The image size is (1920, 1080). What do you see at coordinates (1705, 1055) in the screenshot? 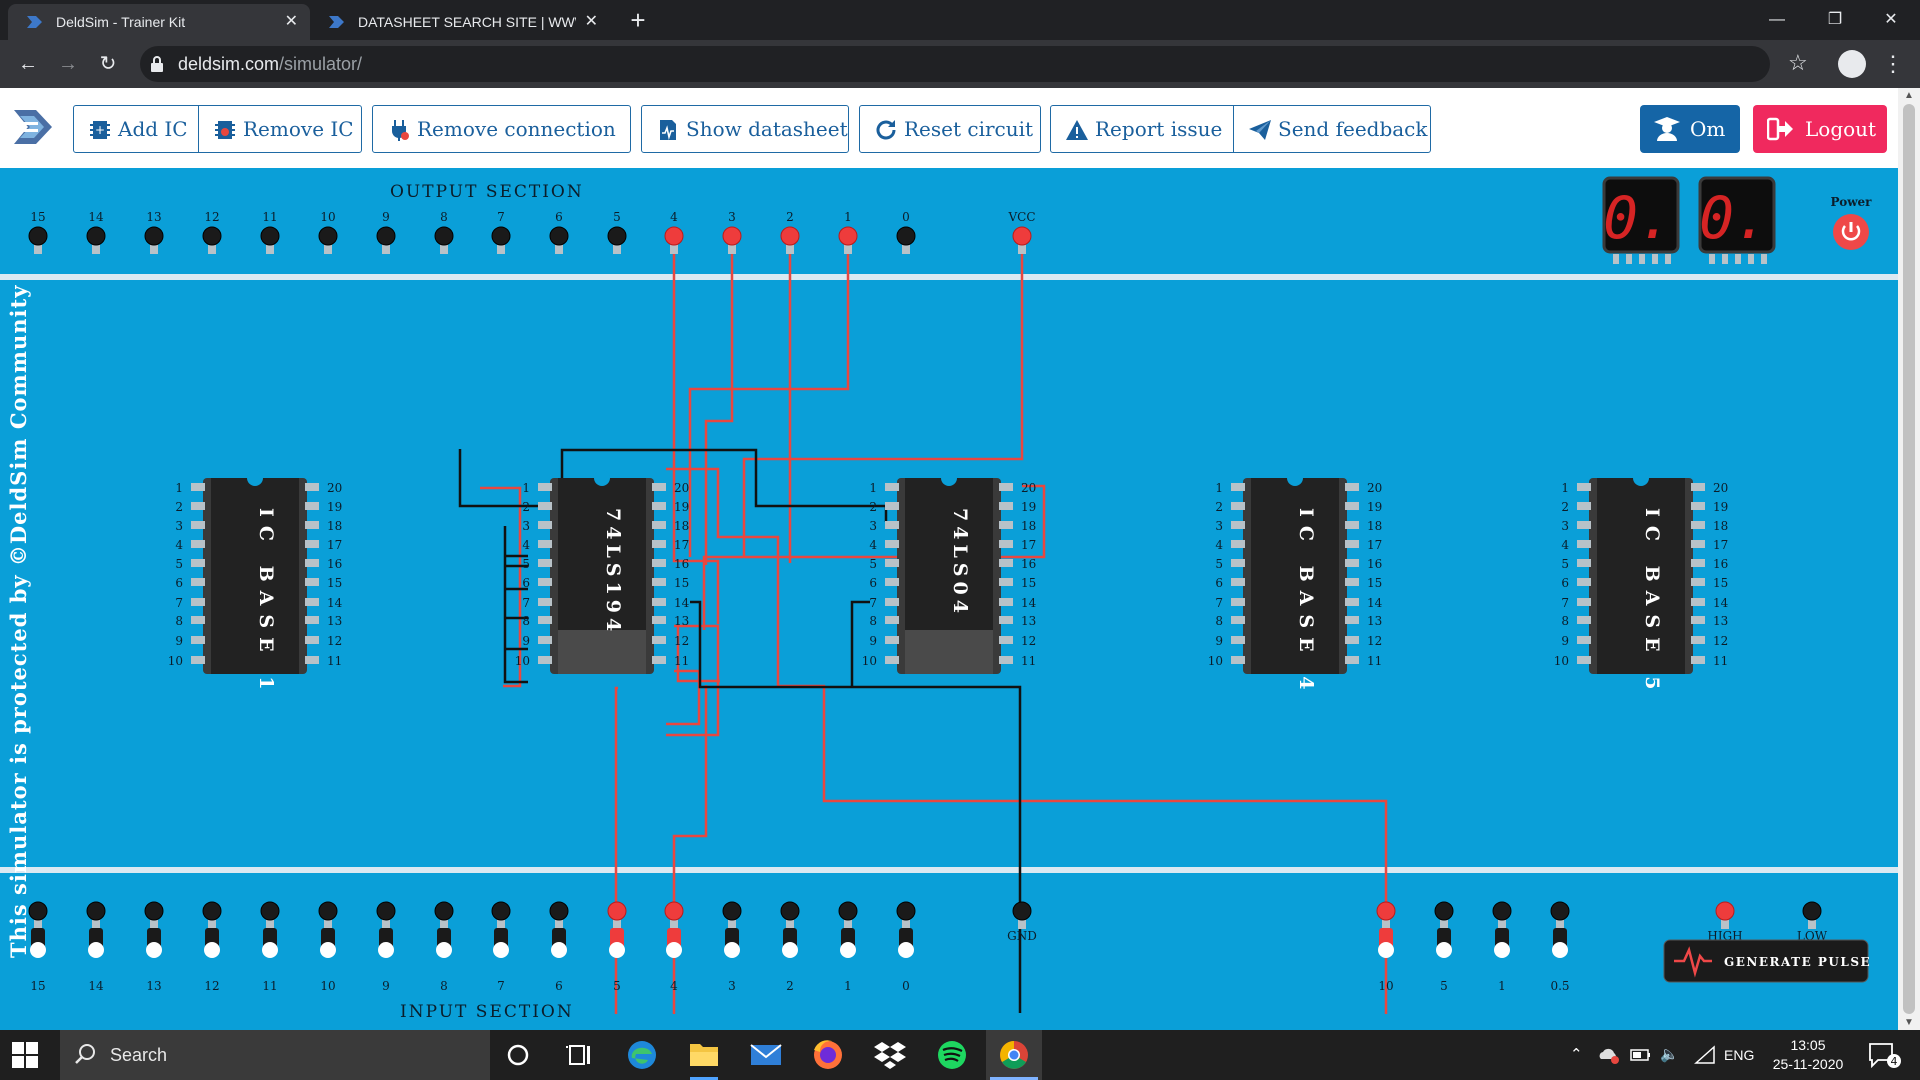
I see `wifi-icon` at bounding box center [1705, 1055].